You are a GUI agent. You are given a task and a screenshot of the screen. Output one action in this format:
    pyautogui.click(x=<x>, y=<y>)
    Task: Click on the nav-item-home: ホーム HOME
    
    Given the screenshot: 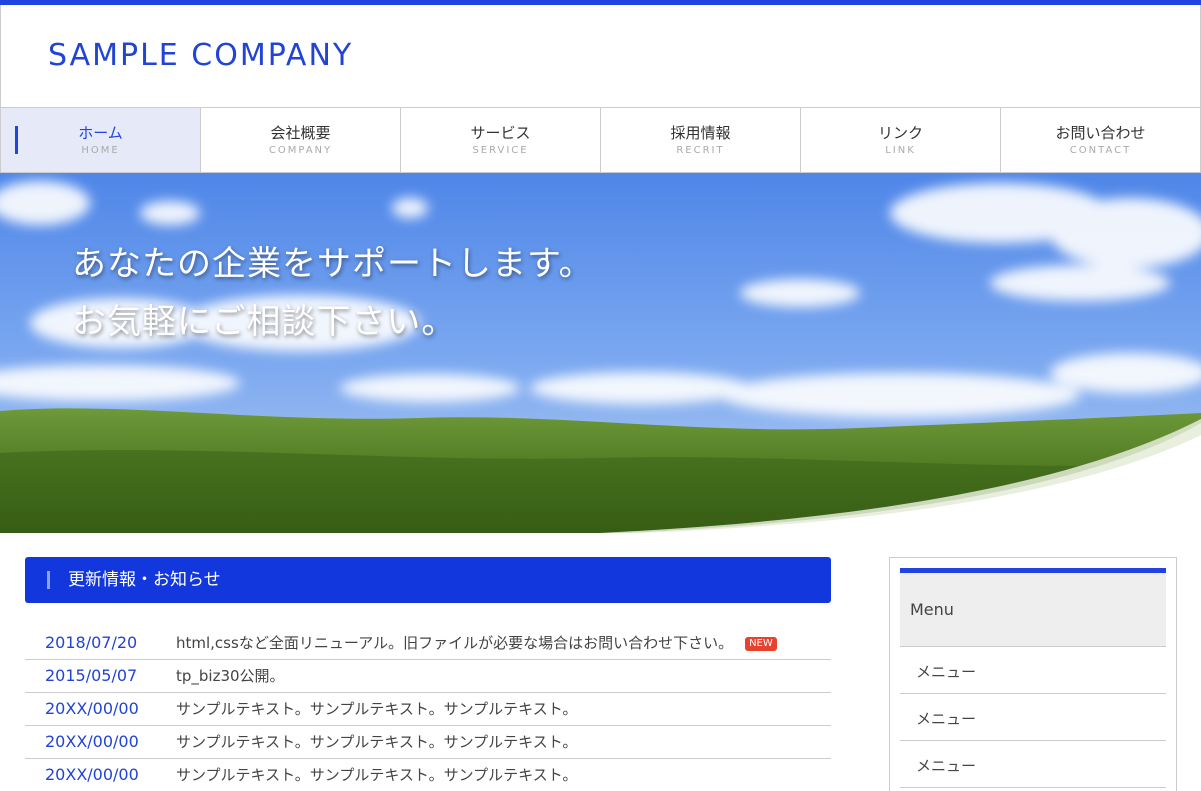 What is the action you would take?
    pyautogui.click(x=101, y=140)
    